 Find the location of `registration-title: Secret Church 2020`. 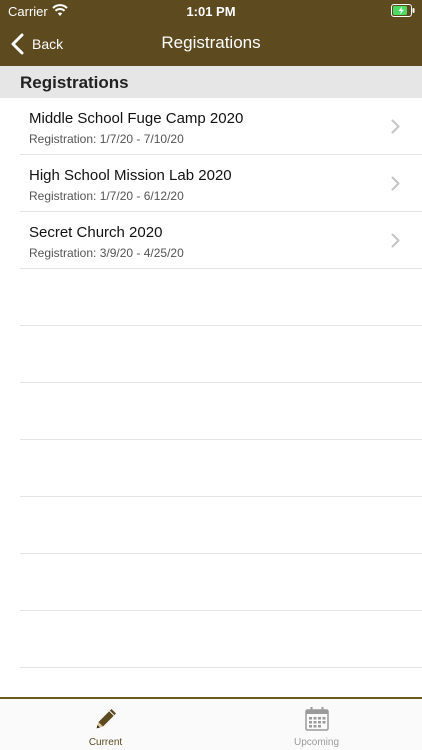

registration-title: Secret Church 2020 is located at coordinates (96, 232).